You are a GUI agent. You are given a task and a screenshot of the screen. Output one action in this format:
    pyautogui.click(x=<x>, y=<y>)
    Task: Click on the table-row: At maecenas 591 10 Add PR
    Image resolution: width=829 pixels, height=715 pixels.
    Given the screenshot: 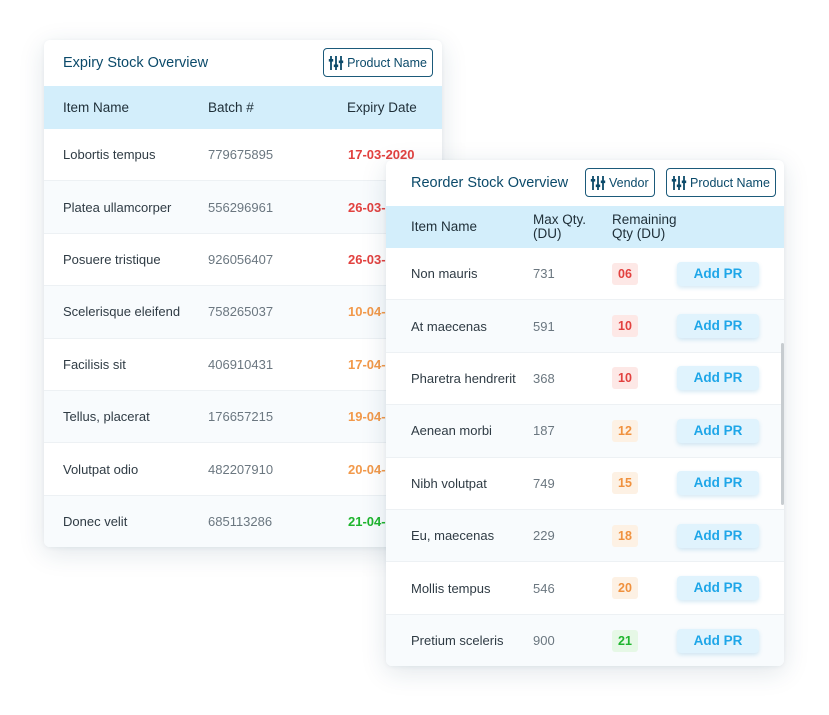 What is the action you would take?
    pyautogui.click(x=585, y=326)
    